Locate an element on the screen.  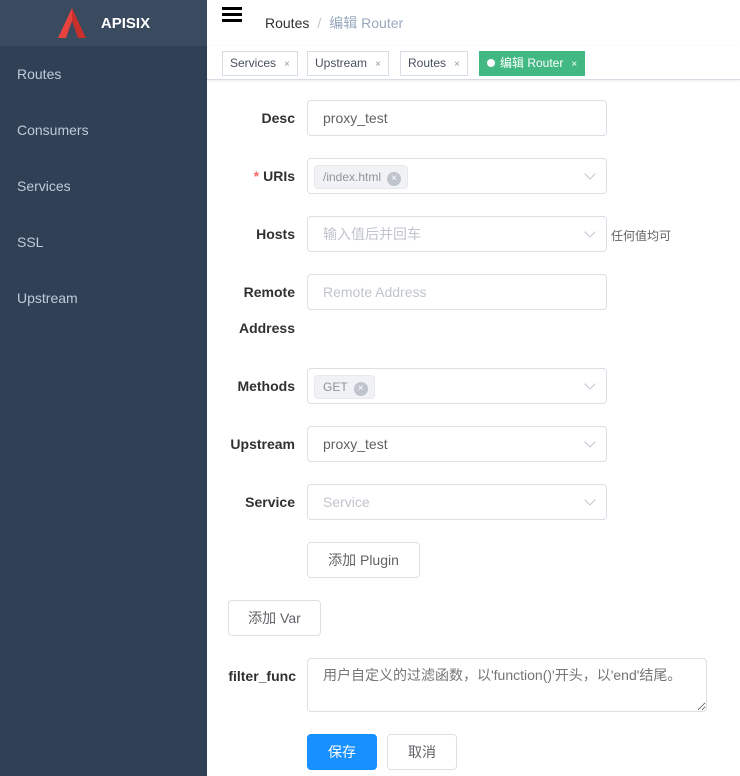
tag-edit-router: 编辑 Router × is located at coordinates (532, 63).